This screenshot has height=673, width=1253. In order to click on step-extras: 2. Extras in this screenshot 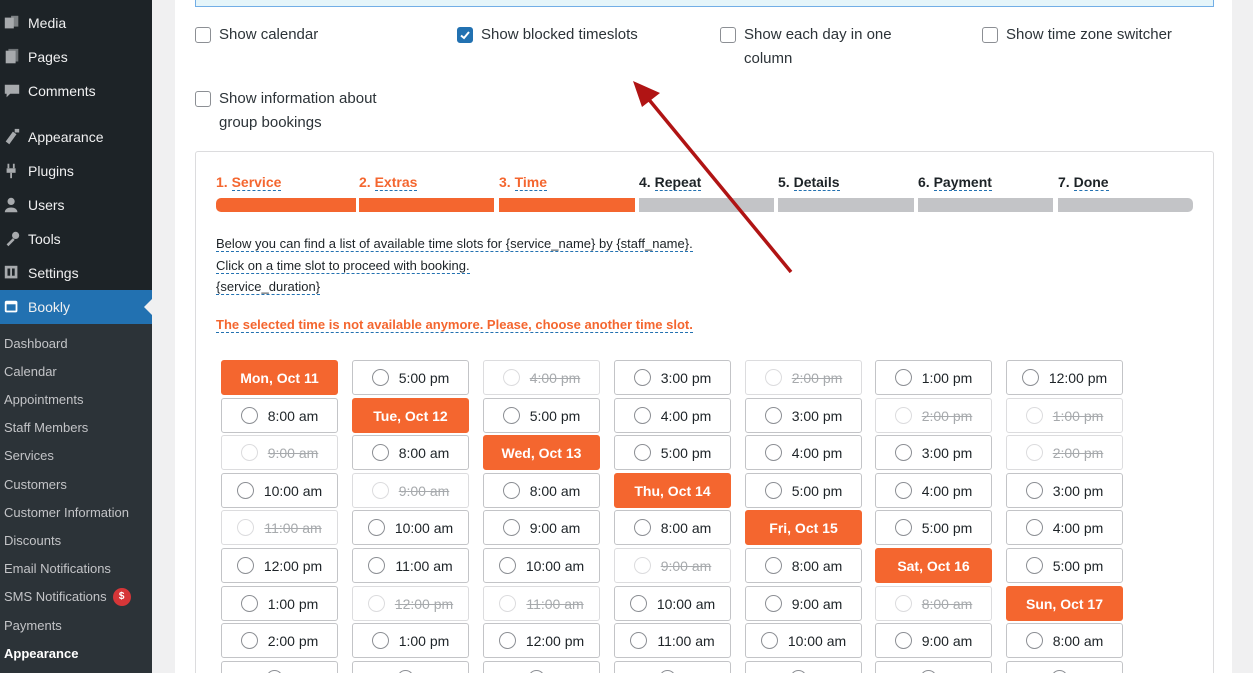, I will do `click(388, 182)`.